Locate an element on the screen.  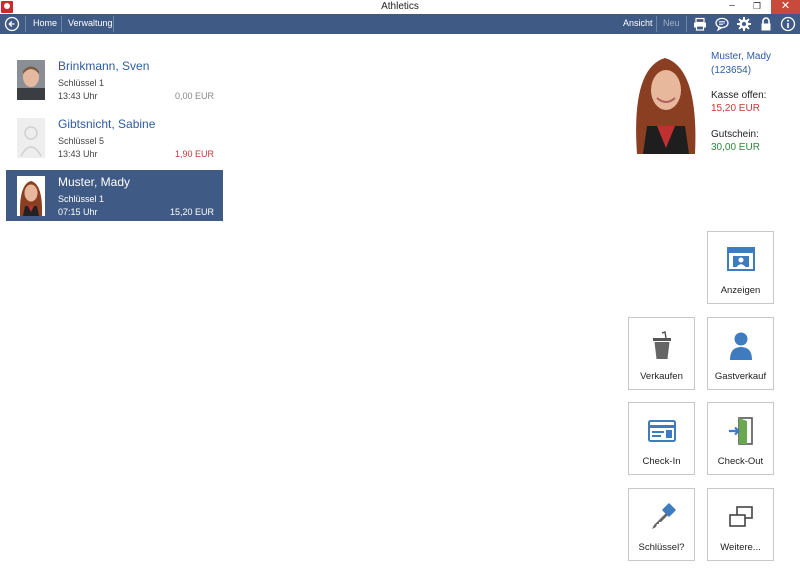
window-title: Athletics is located at coordinates (400, 6).